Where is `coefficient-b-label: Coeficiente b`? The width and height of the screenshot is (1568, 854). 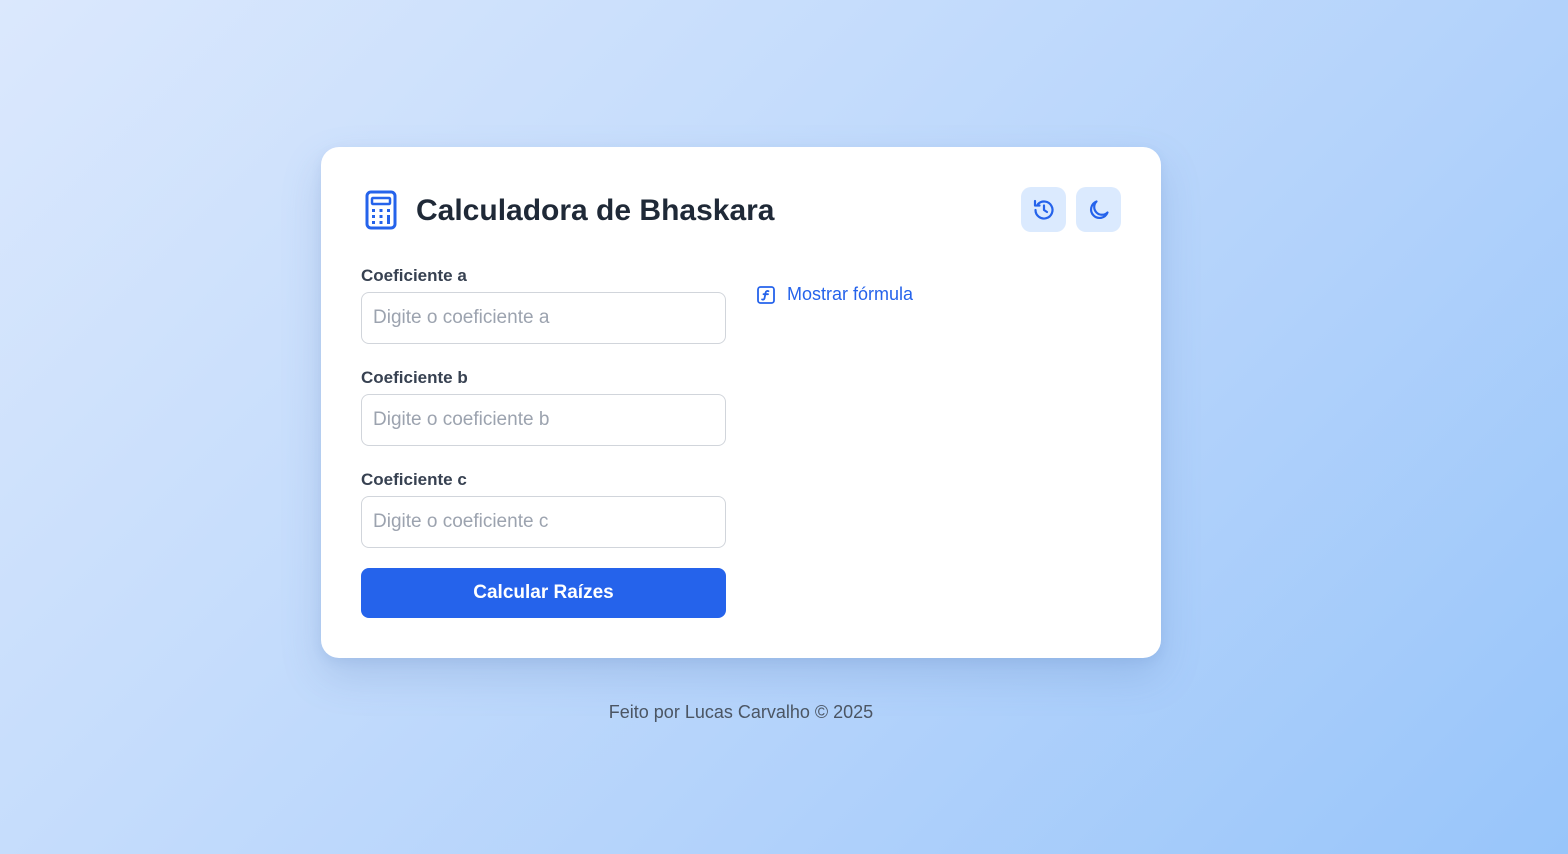 coefficient-b-label: Coeficiente b is located at coordinates (414, 377).